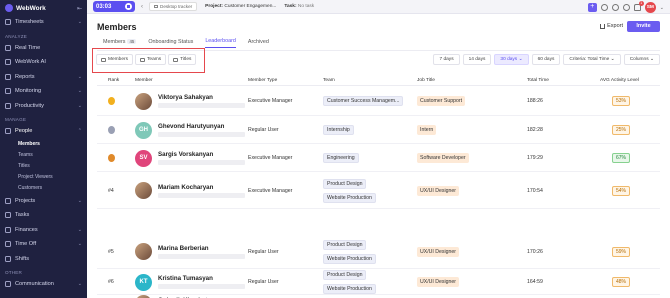  What do you see at coordinates (619, 80) in the screenshot?
I see `col-avg-activity: AVG Activity Level` at bounding box center [619, 80].